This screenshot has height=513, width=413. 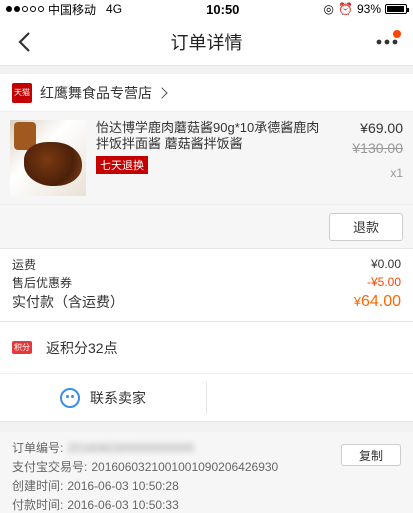 I want to click on price-current: ¥69.00, so click(x=381, y=128).